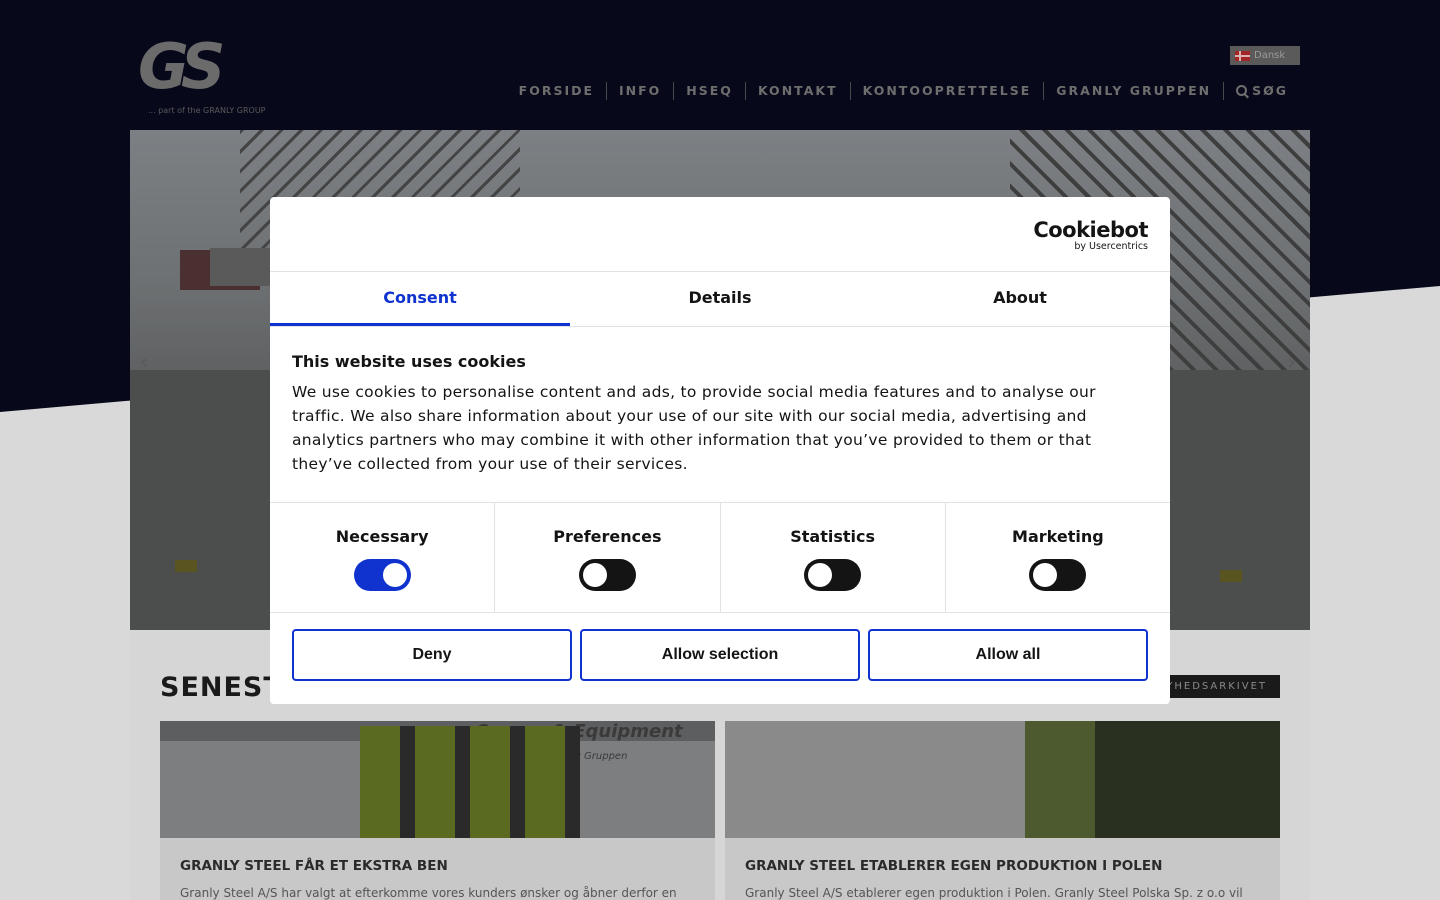 Image resolution: width=1440 pixels, height=900 pixels. Describe the element at coordinates (382, 536) in the screenshot. I see `category-label: Necessary` at that location.